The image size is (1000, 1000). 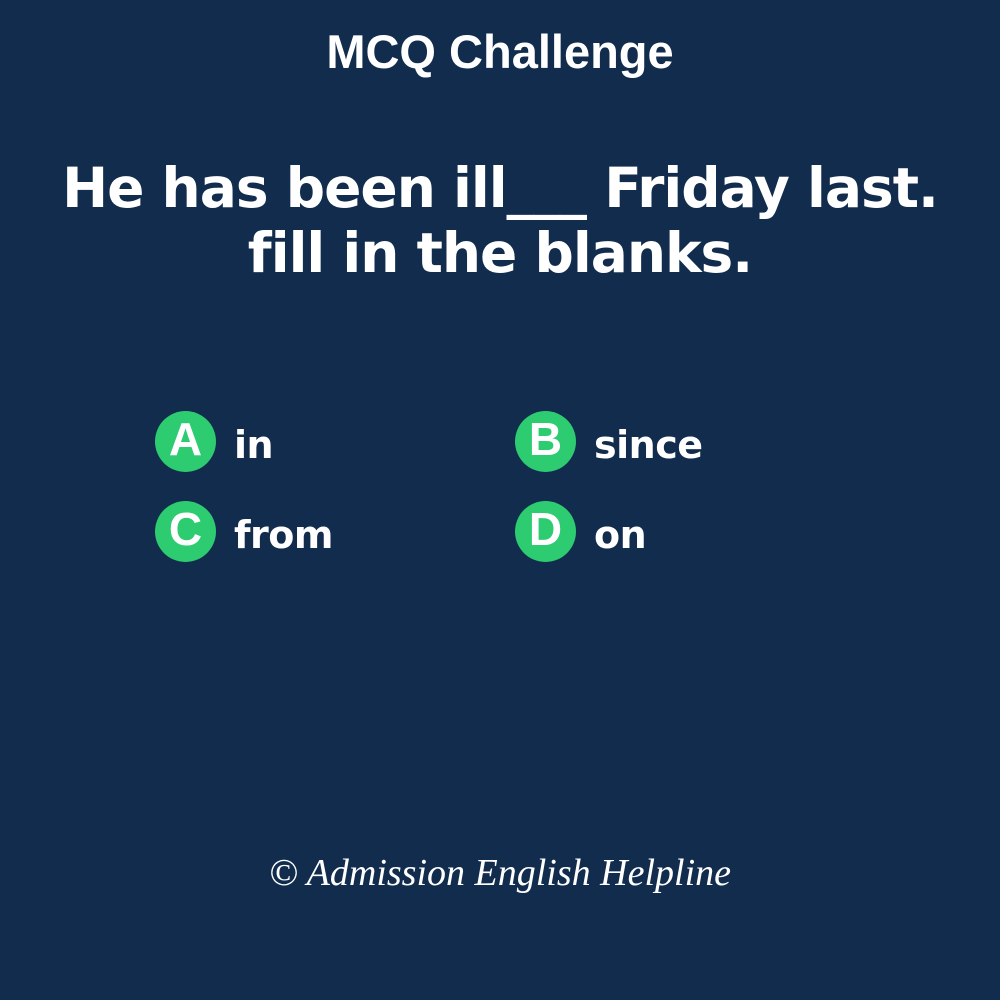 I want to click on copyright-footer: © Admission English Helpline, so click(x=500, y=873).